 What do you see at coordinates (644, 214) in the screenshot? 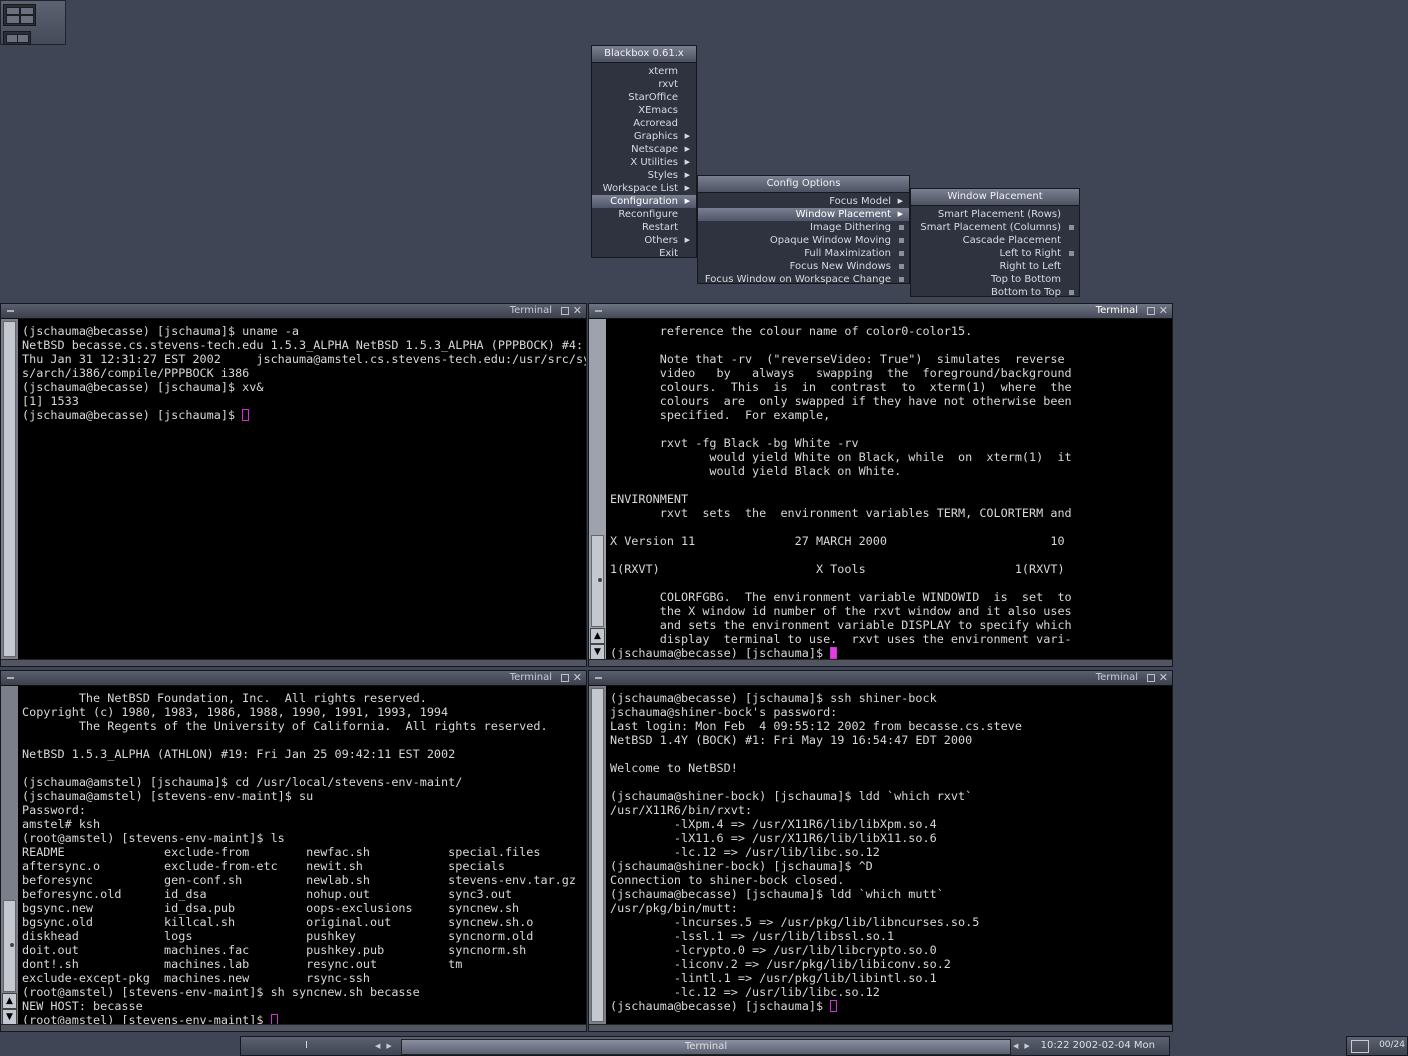
I see `root-menu-item-reconfigure: Reconfigure` at bounding box center [644, 214].